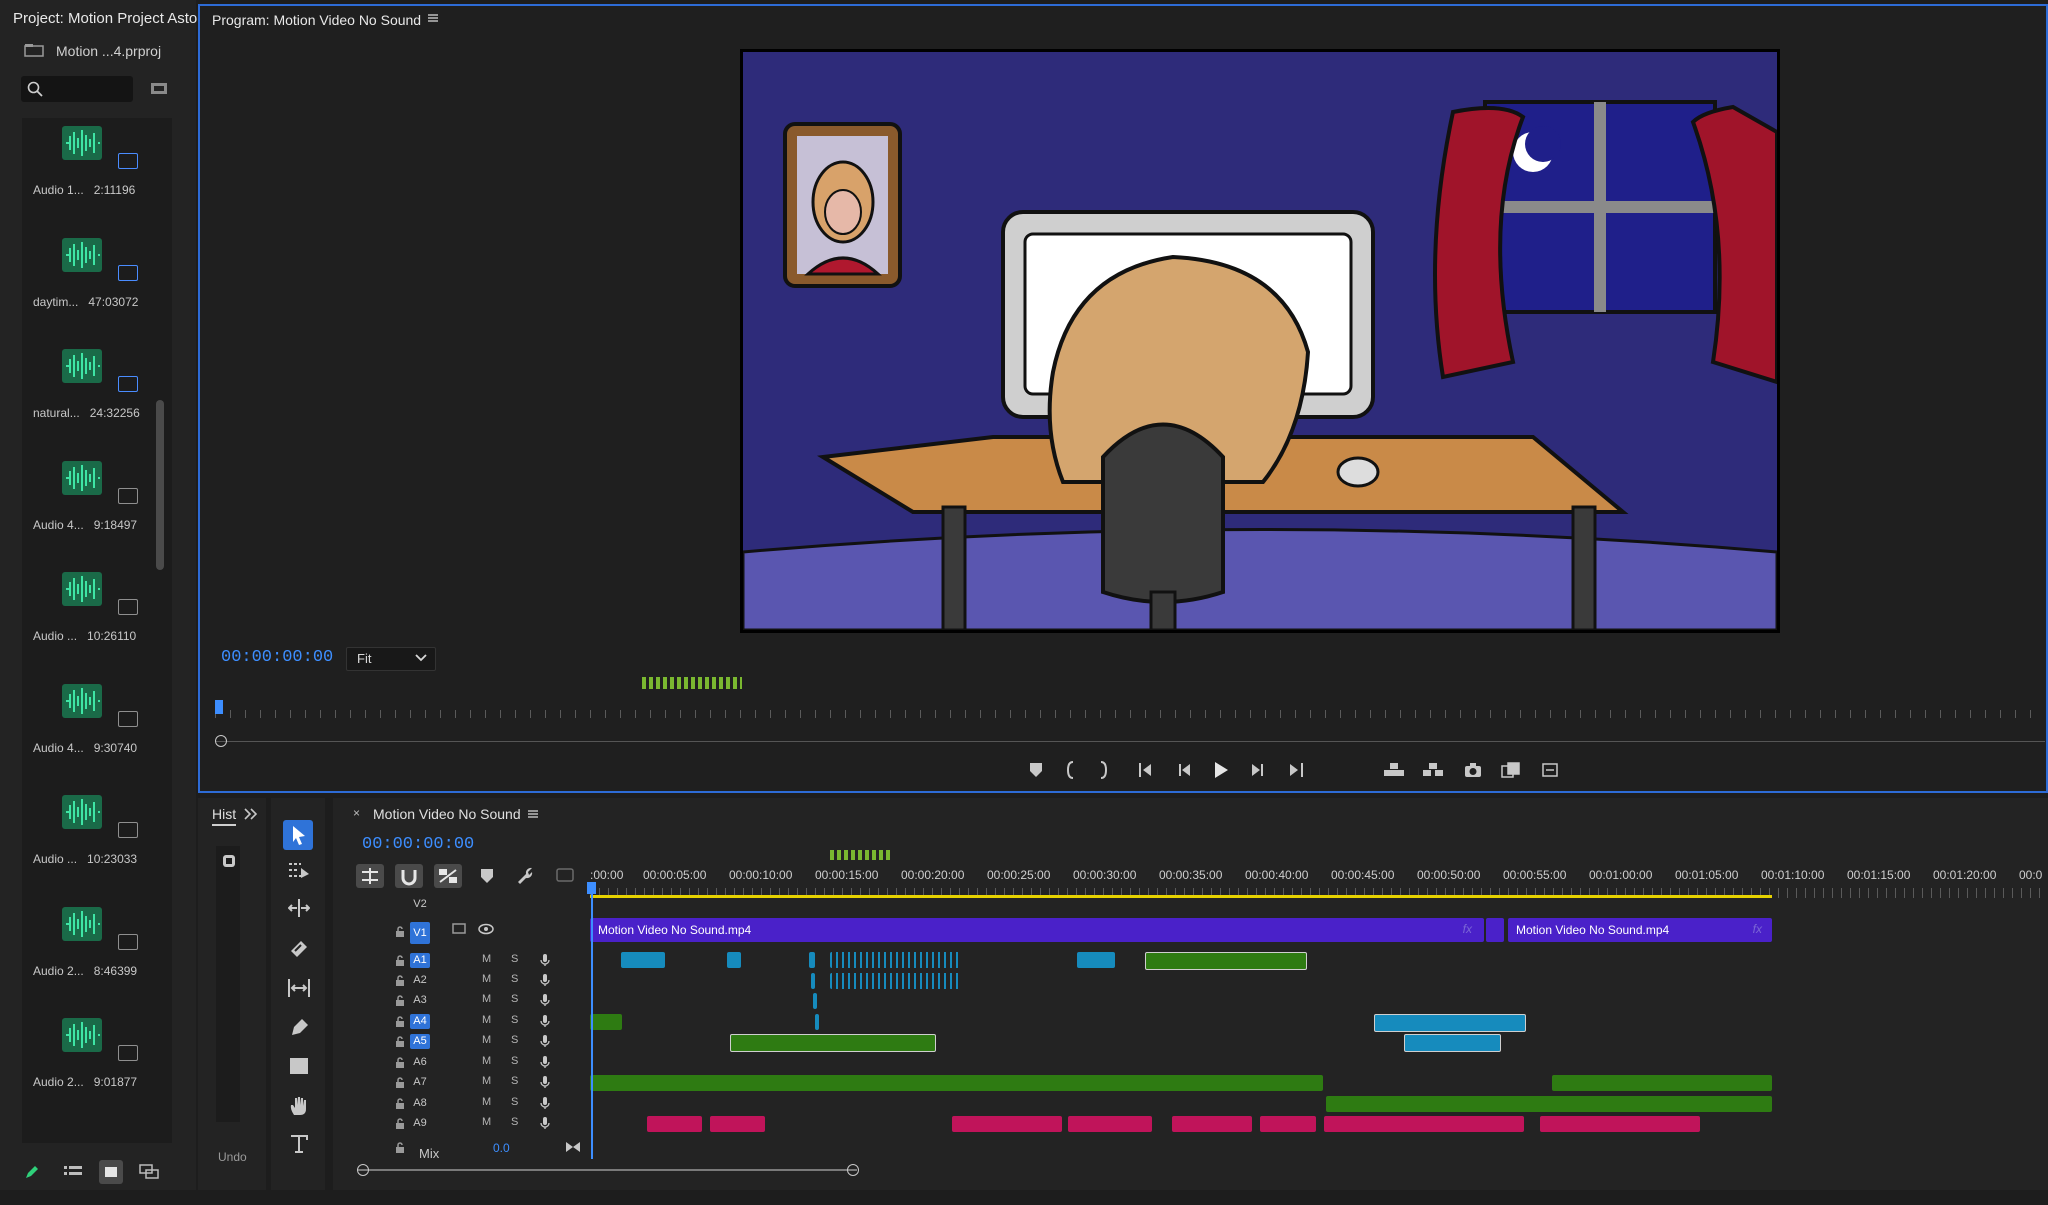 The width and height of the screenshot is (2048, 1205). What do you see at coordinates (1511, 770) in the screenshot?
I see `comparison-view-icon` at bounding box center [1511, 770].